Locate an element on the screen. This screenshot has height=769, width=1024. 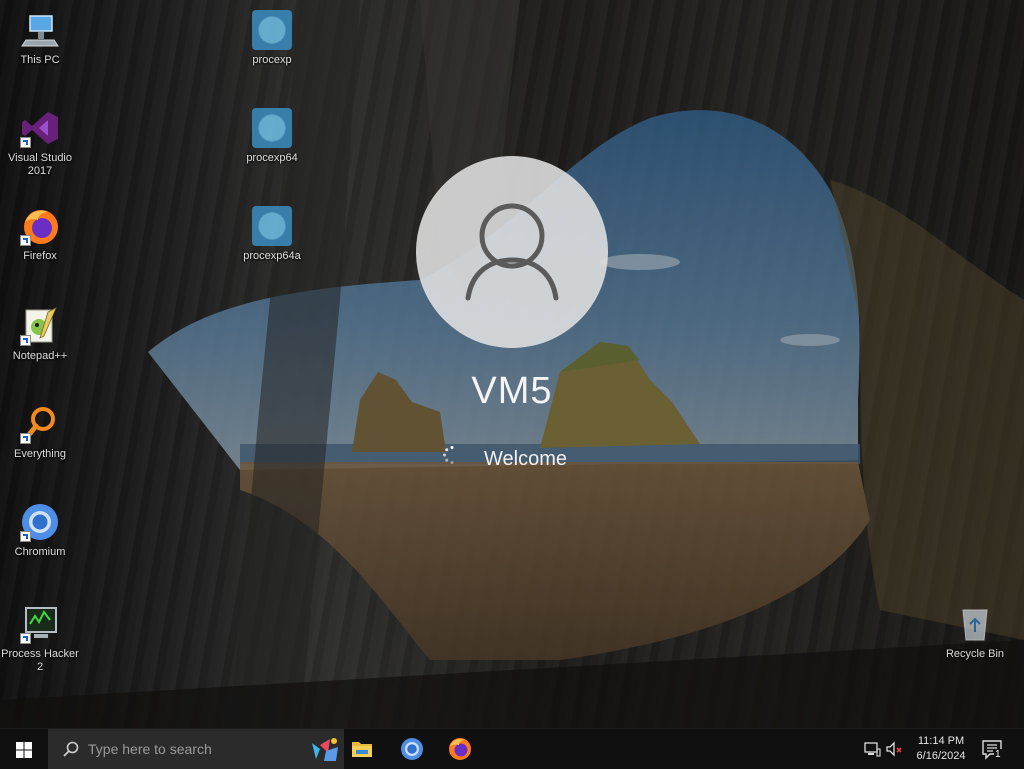
taskbar: Type here to search 11:14 PM 6/16/2024 1 is located at coordinates (512, 748).